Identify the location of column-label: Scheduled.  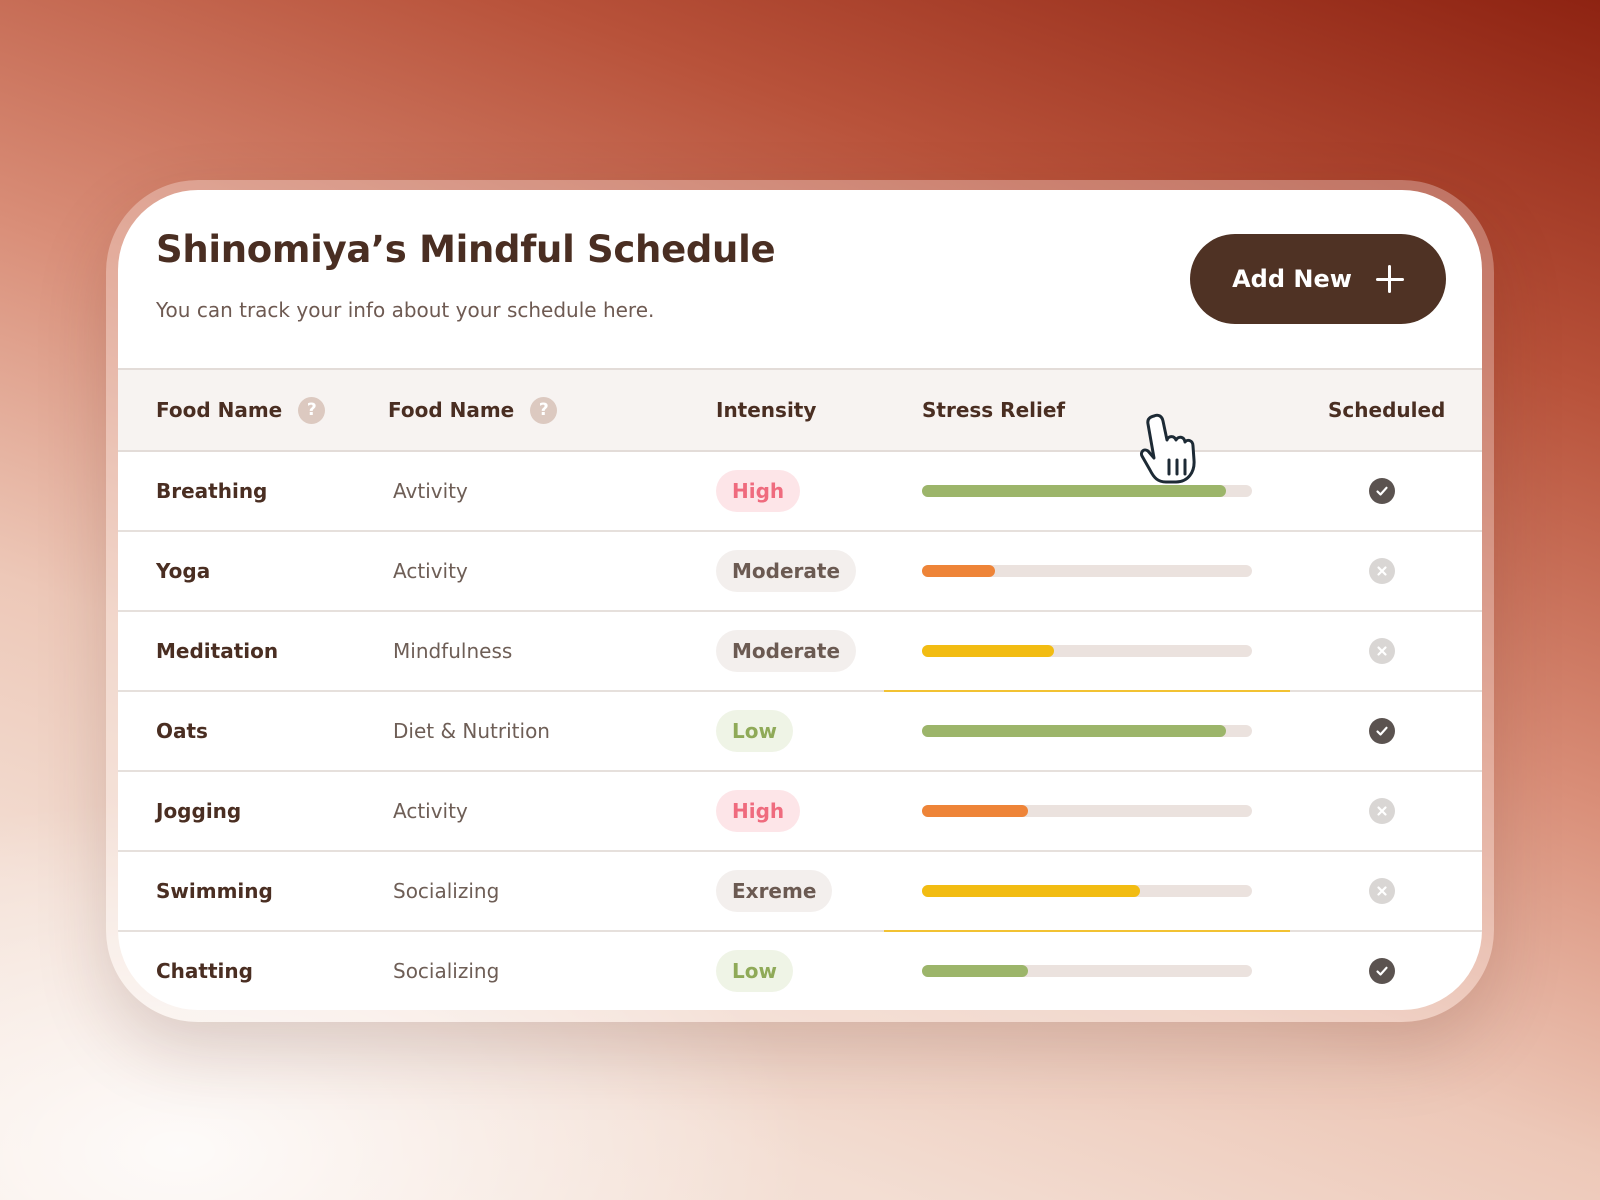
(1387, 410).